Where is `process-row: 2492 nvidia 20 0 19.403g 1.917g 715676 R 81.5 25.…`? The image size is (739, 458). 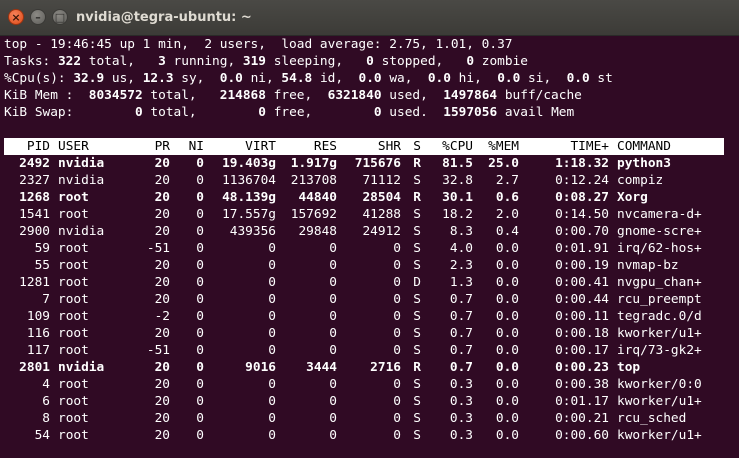
process-row: 2492 nvidia 20 0 19.403g 1.917g 715676 R 81.5 25.… is located at coordinates (369, 163).